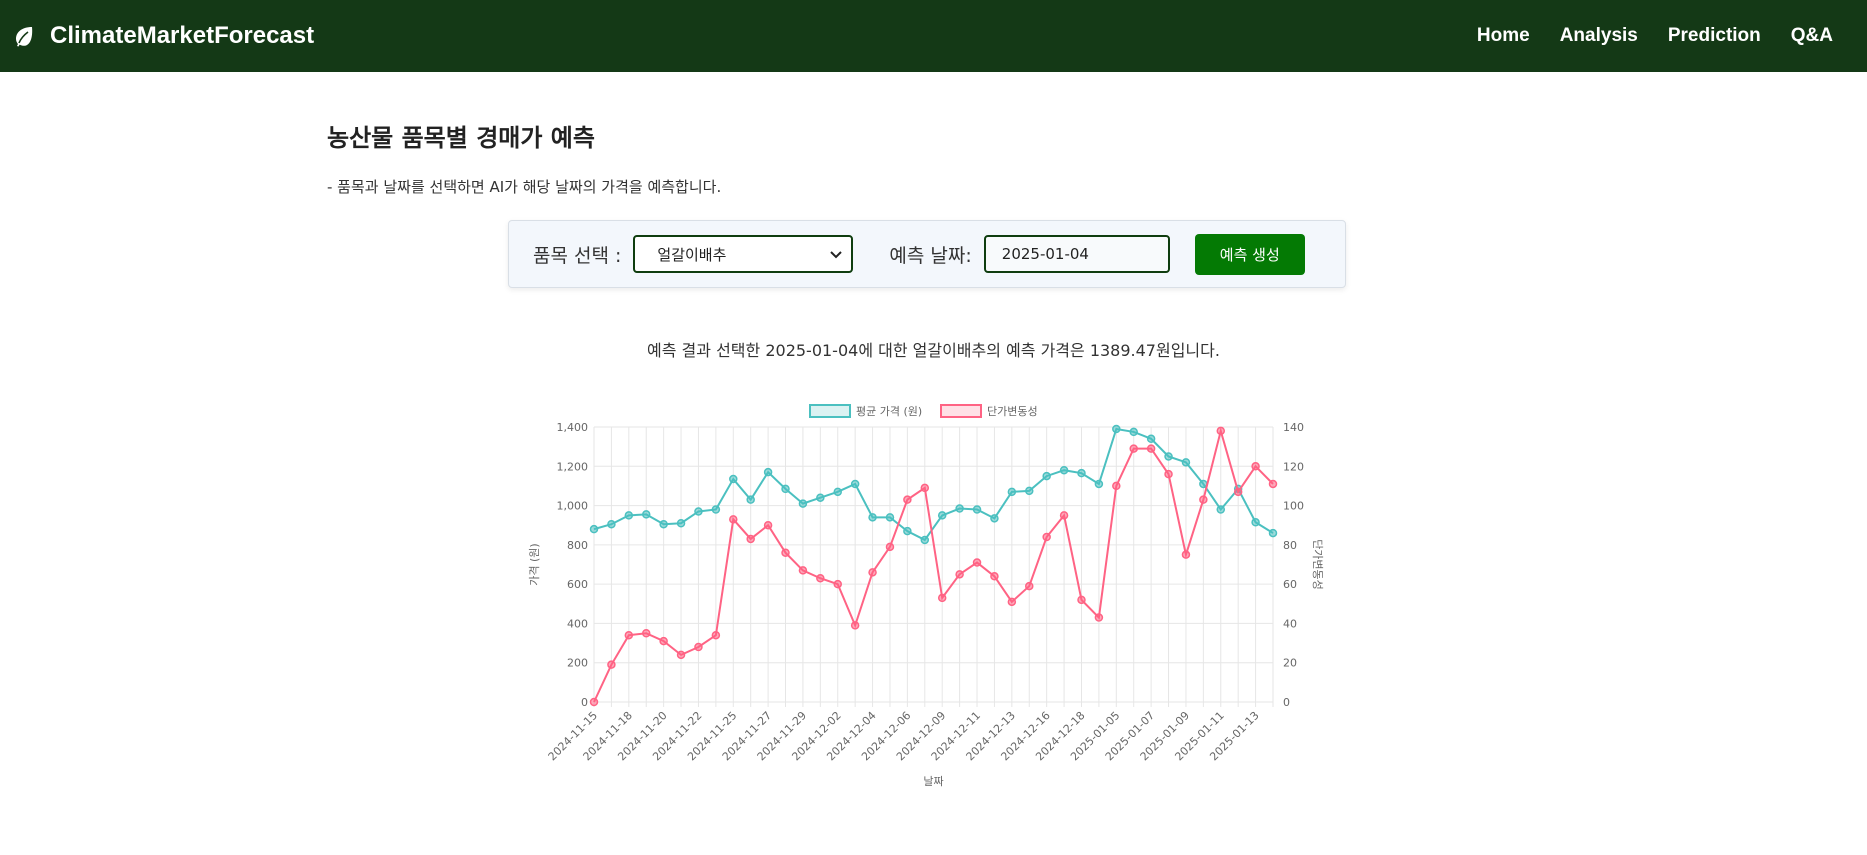  What do you see at coordinates (889, 411) in the screenshot?
I see `legend-label: 평균 가격 (원)` at bounding box center [889, 411].